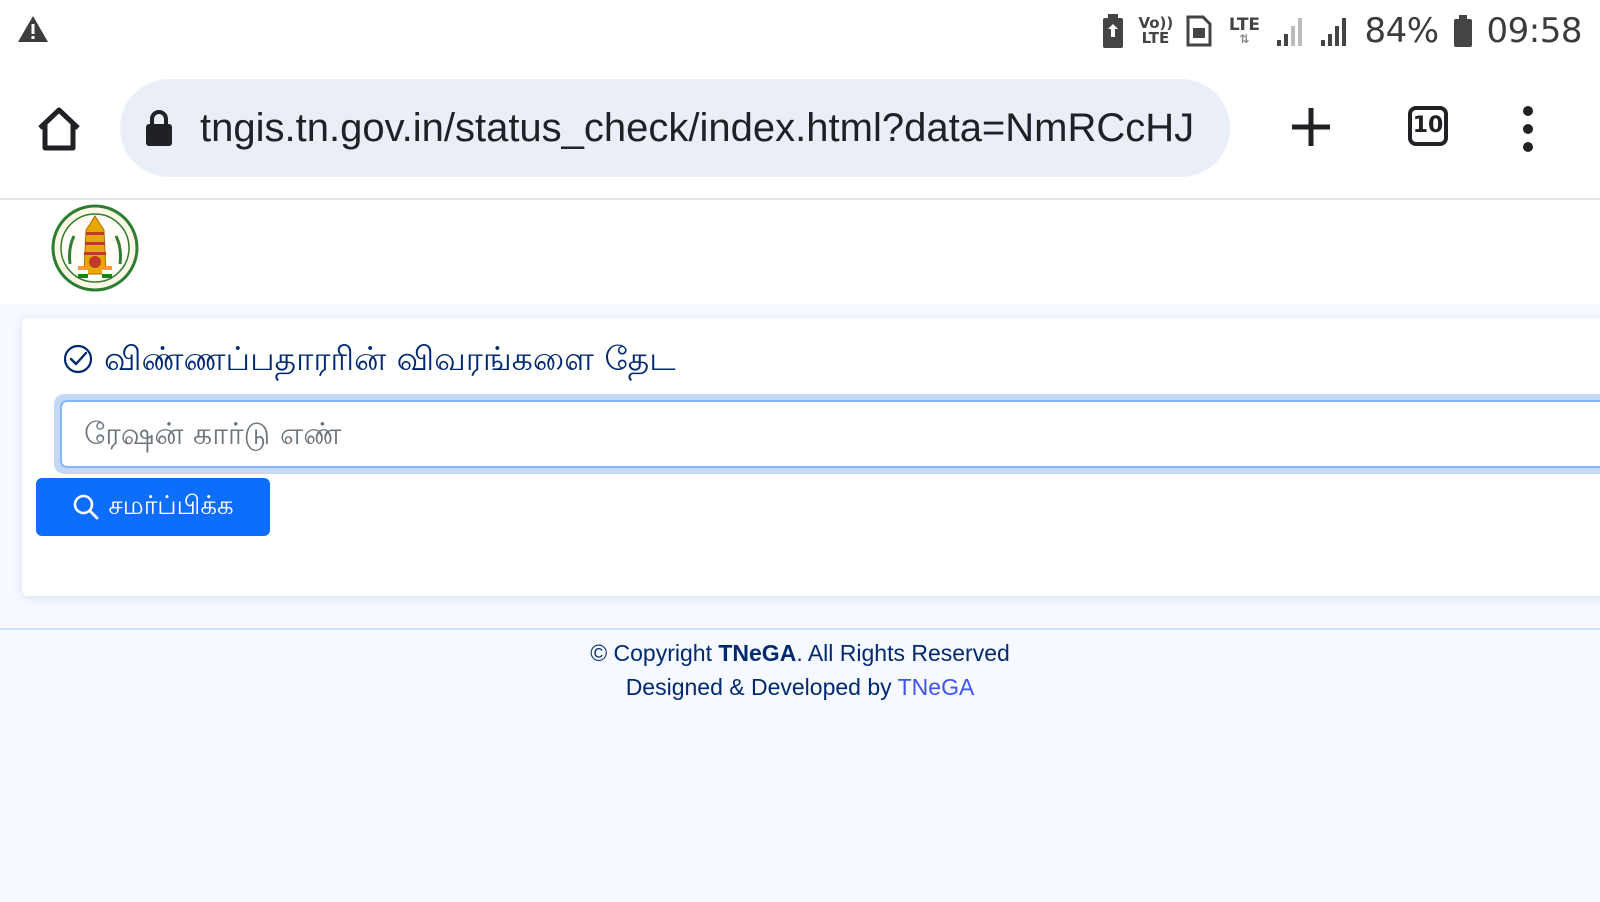  What do you see at coordinates (903, 653) in the screenshot?
I see `copyright-suffix: . All Rights Reserved` at bounding box center [903, 653].